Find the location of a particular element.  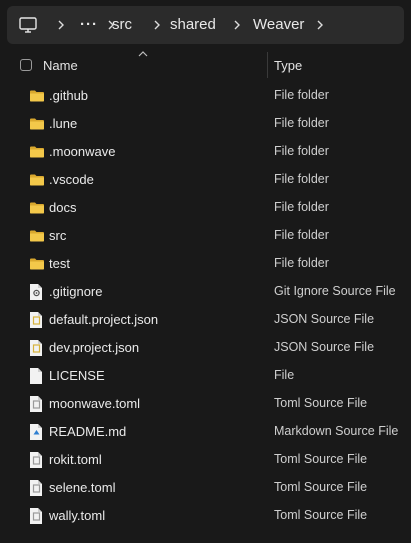

file-type: Markdown Source File is located at coordinates (336, 431).